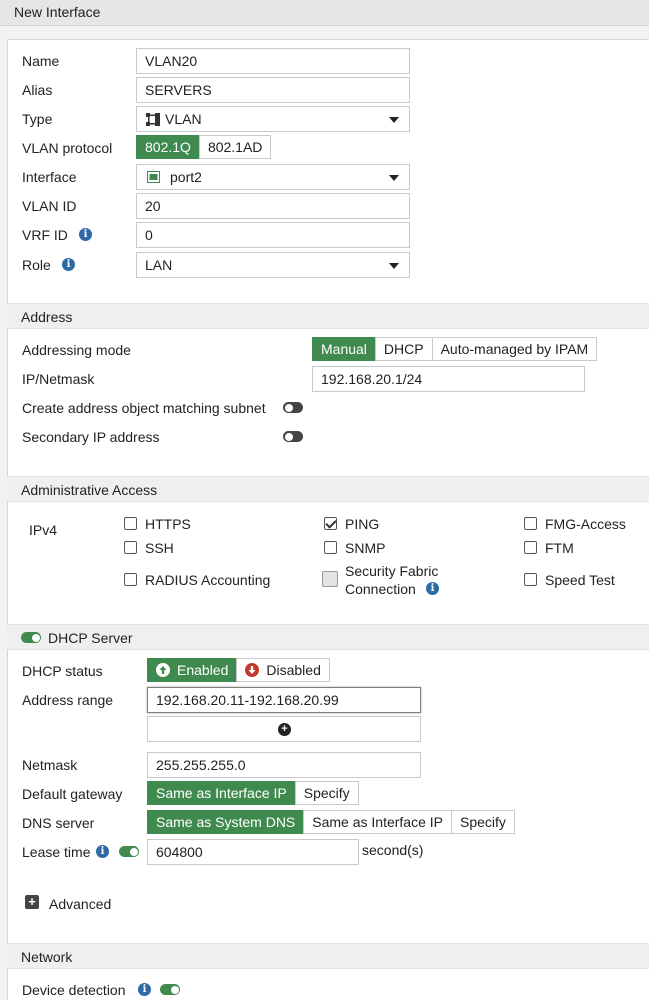  What do you see at coordinates (559, 548) in the screenshot?
I see `ftm-label: FTM` at bounding box center [559, 548].